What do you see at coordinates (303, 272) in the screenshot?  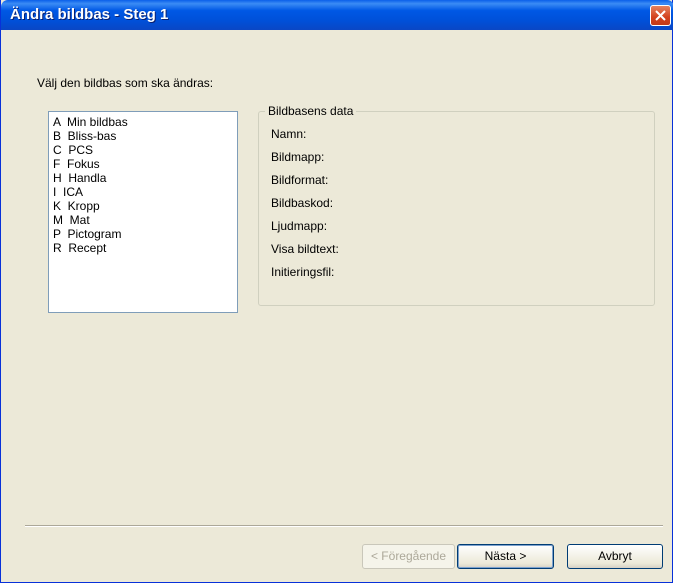 I see `field-initieringsfil: Initieringsfil:` at bounding box center [303, 272].